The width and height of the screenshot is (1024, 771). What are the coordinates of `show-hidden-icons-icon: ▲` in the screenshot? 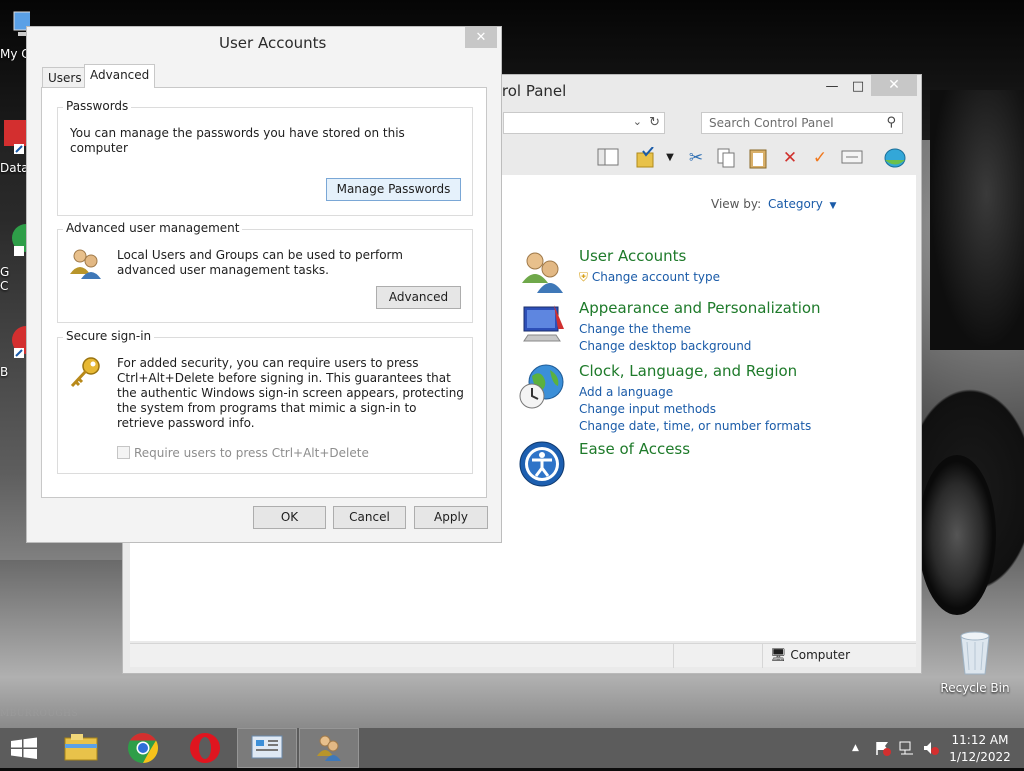 It's located at (855, 748).